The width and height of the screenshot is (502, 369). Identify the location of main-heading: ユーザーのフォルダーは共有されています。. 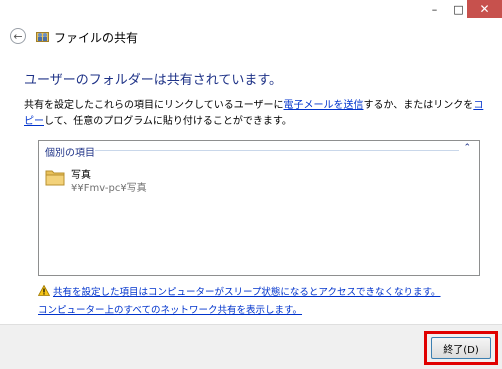
(153, 80).